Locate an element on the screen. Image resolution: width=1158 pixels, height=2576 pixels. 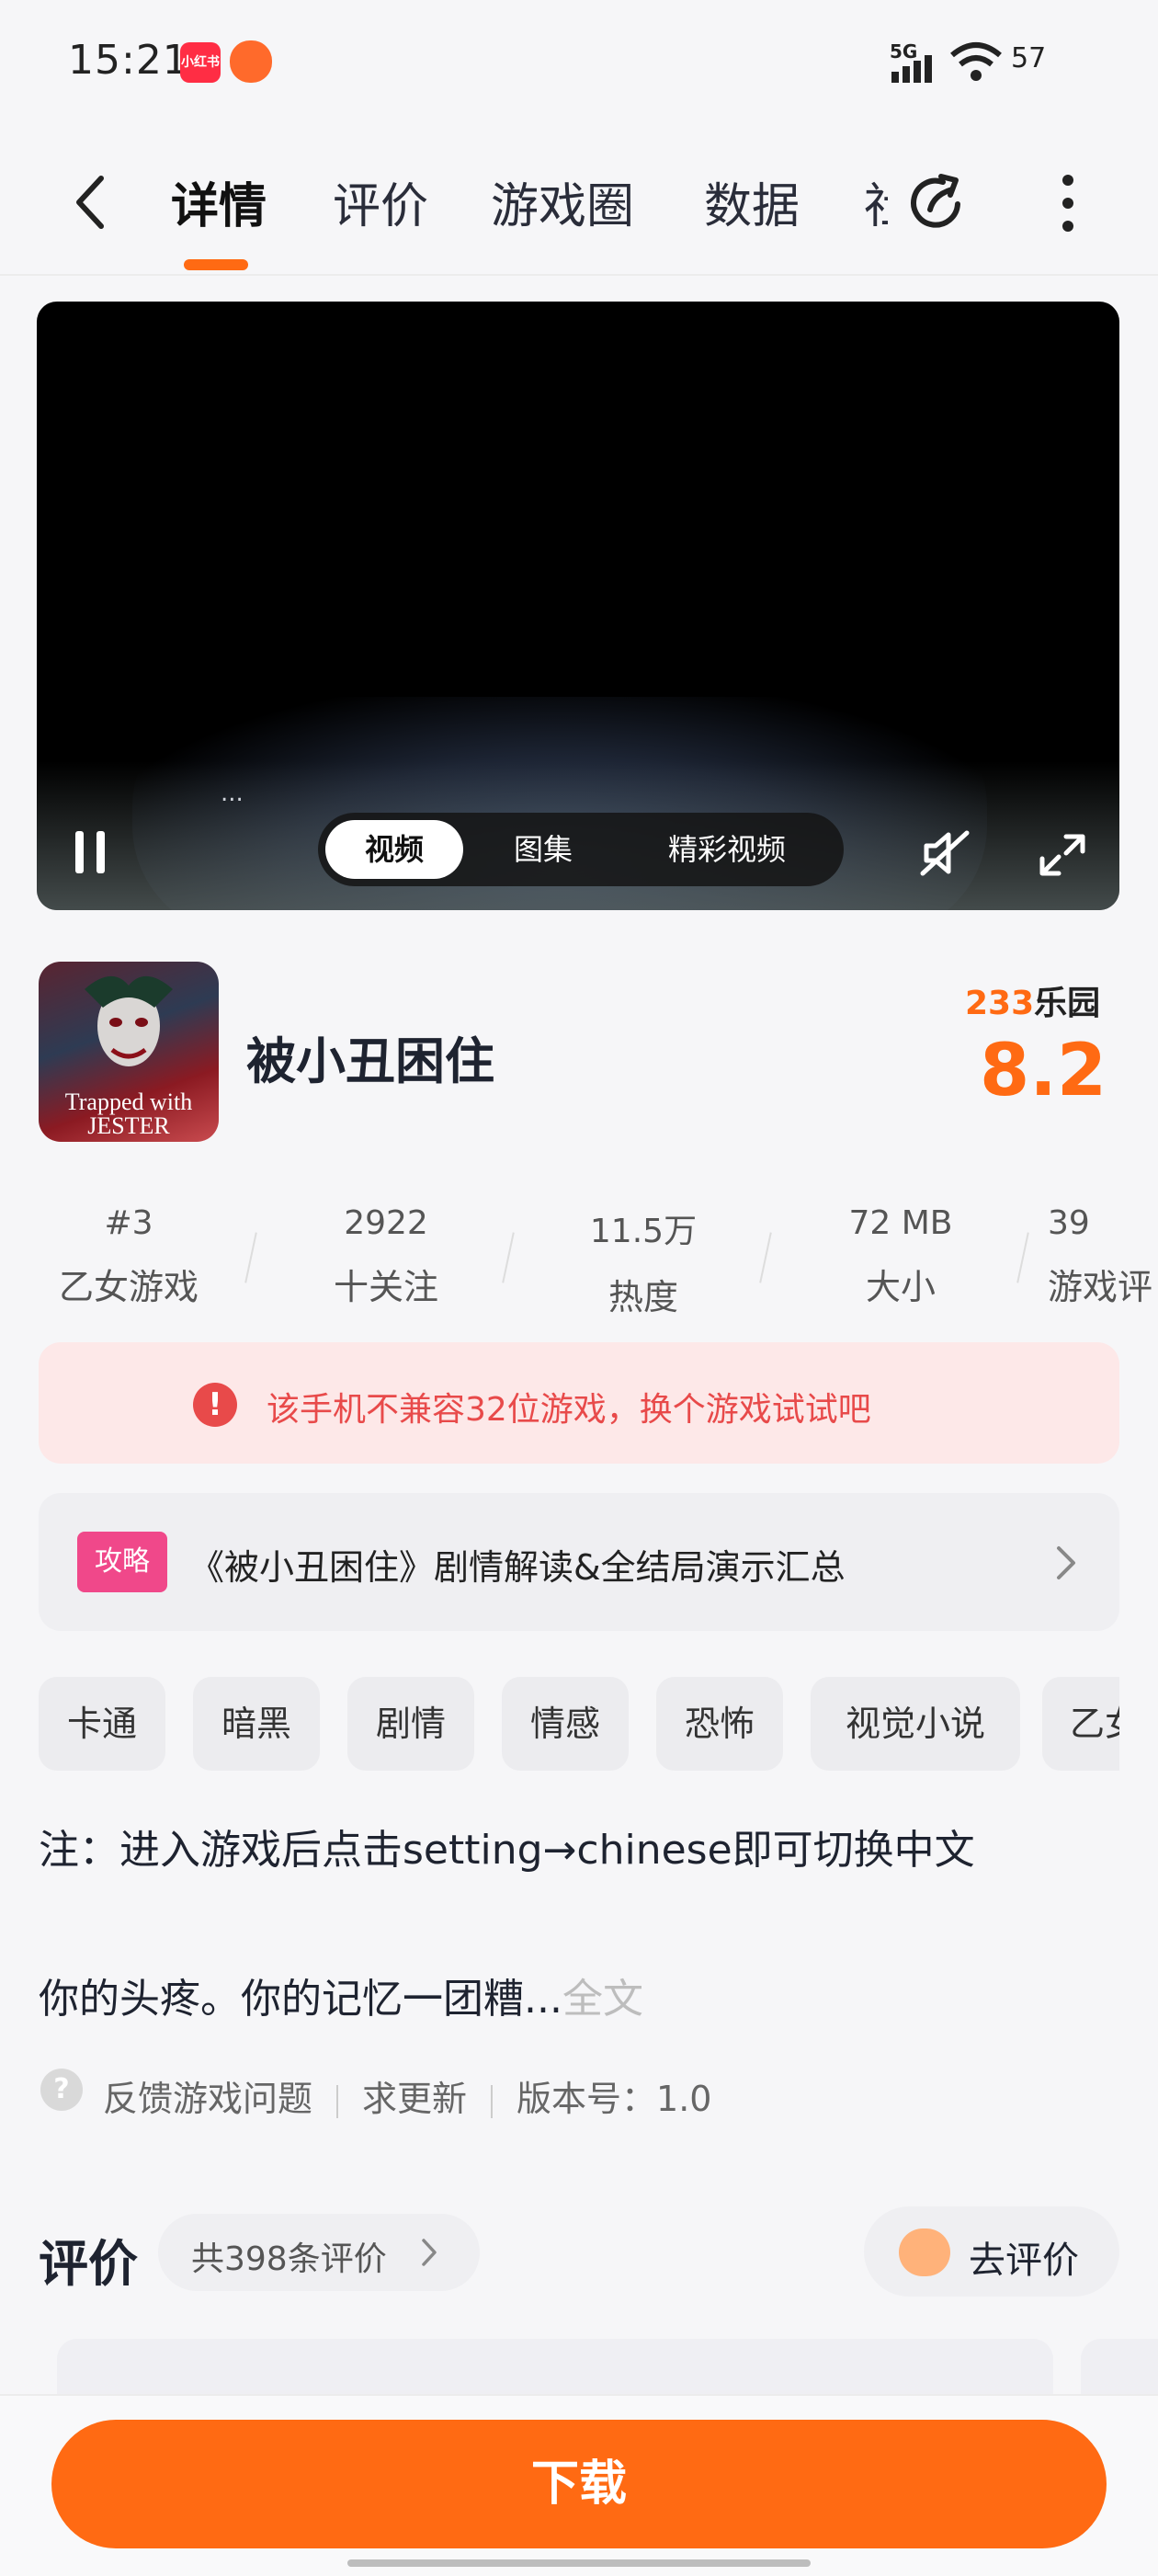
active-tab-indicator is located at coordinates (216, 264).